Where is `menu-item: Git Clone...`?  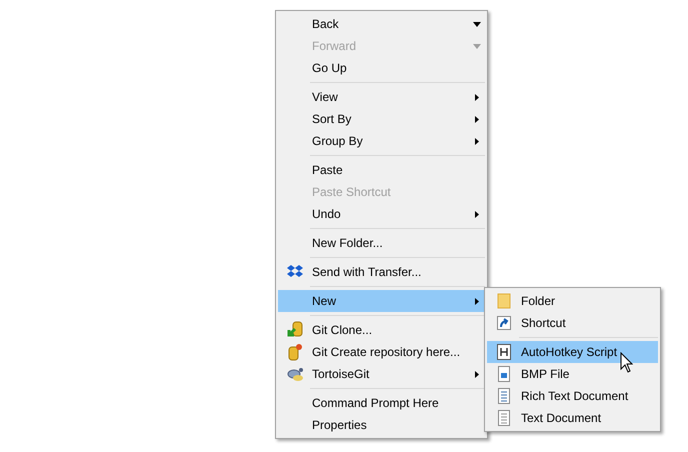
menu-item: Git Clone... is located at coordinates (381, 330).